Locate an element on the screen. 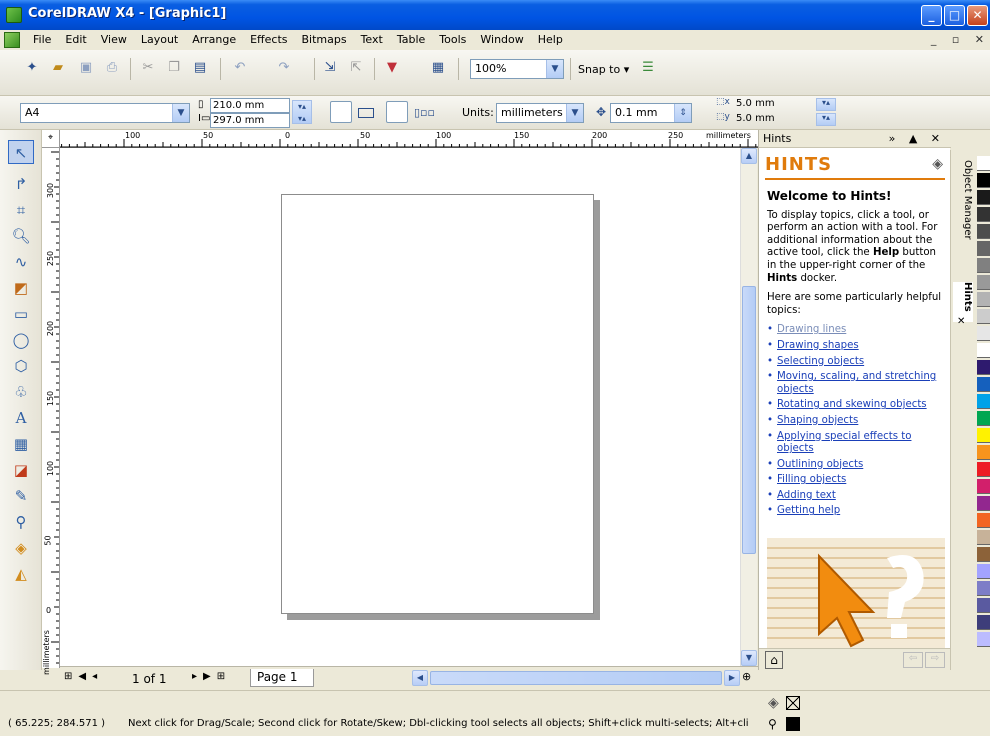  shape-tool-icon: ↱ is located at coordinates (21, 184).